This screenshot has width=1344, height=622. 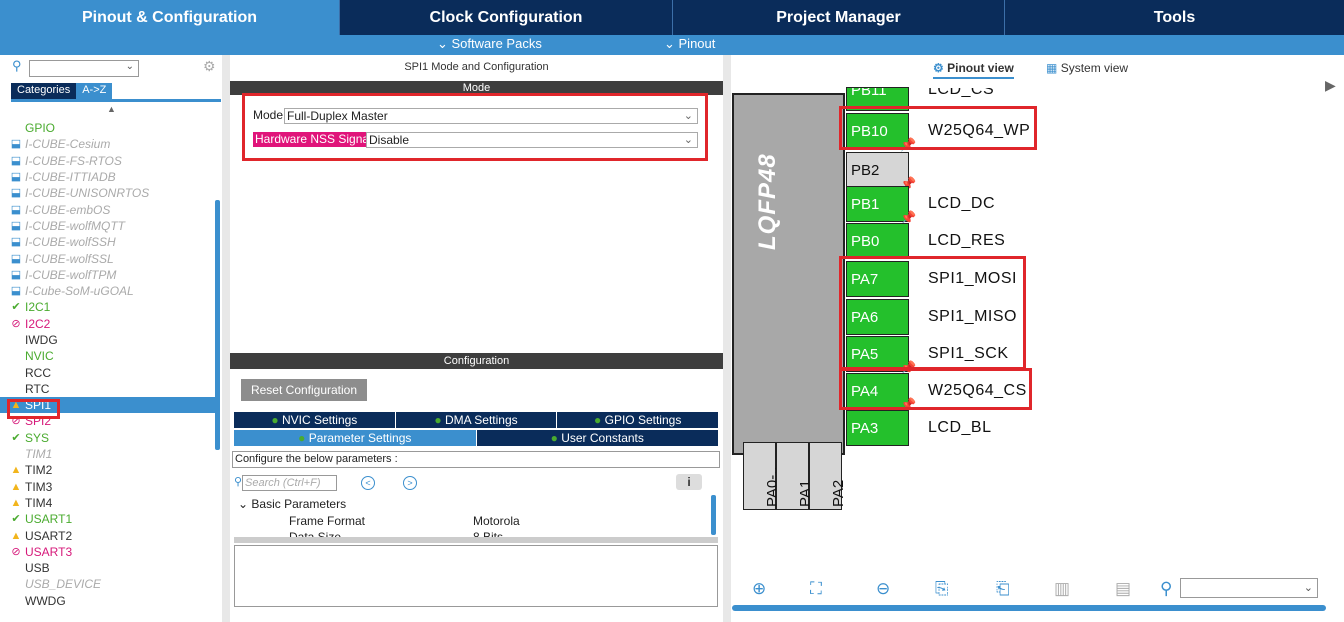 What do you see at coordinates (94, 91) in the screenshot?
I see `tab-a-z: A->Z` at bounding box center [94, 91].